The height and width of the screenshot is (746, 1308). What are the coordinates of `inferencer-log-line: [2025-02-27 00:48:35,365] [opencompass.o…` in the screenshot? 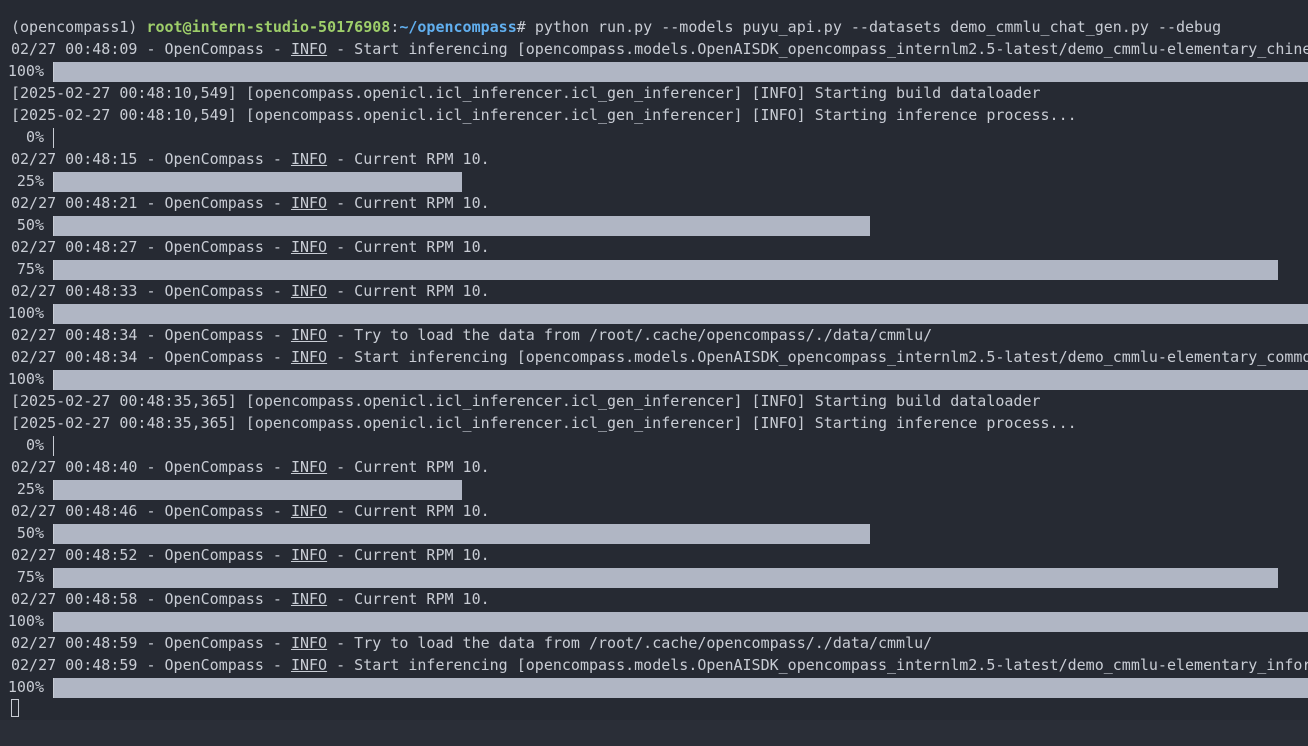 It's located at (544, 423).